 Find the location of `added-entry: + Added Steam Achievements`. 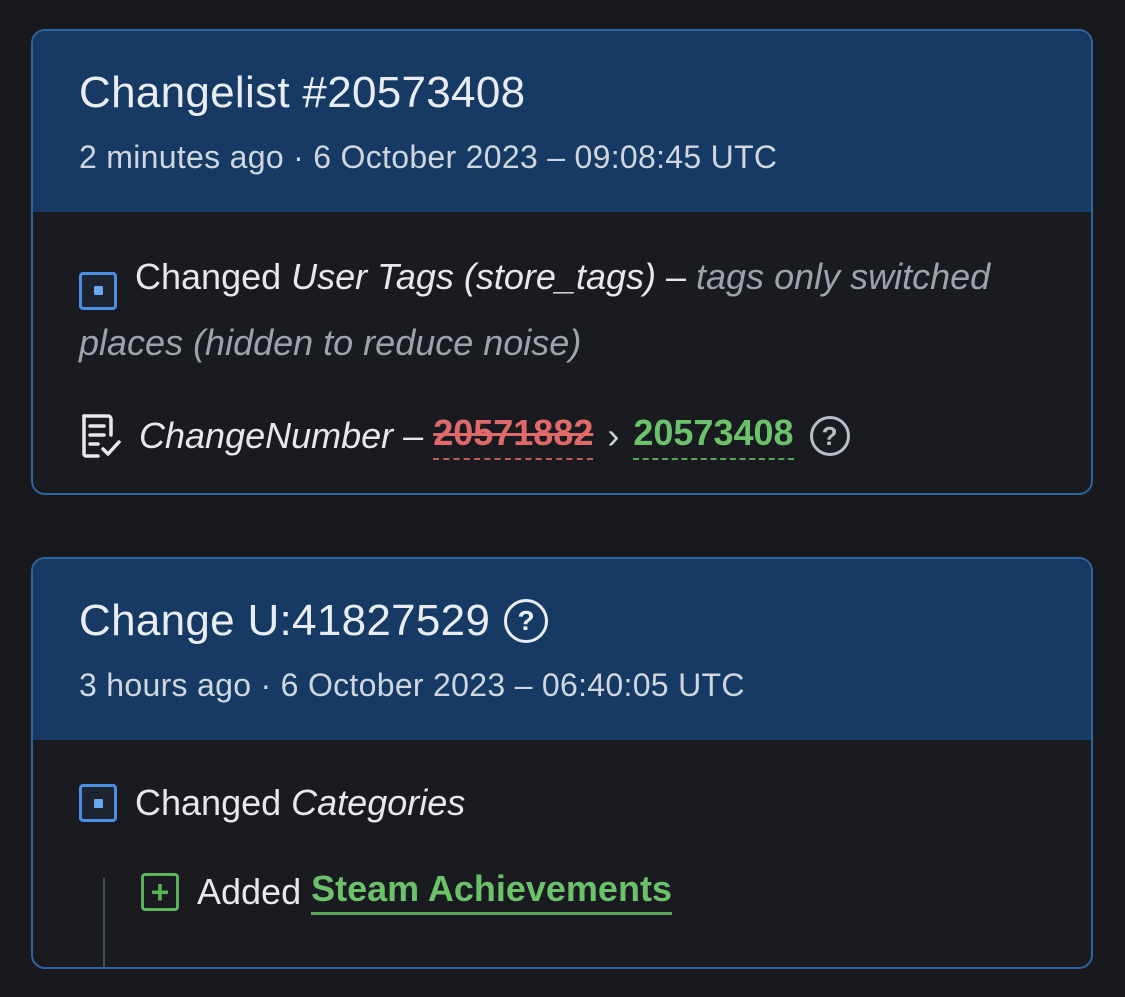

added-entry: + Added Steam Achievements is located at coordinates (593, 891).